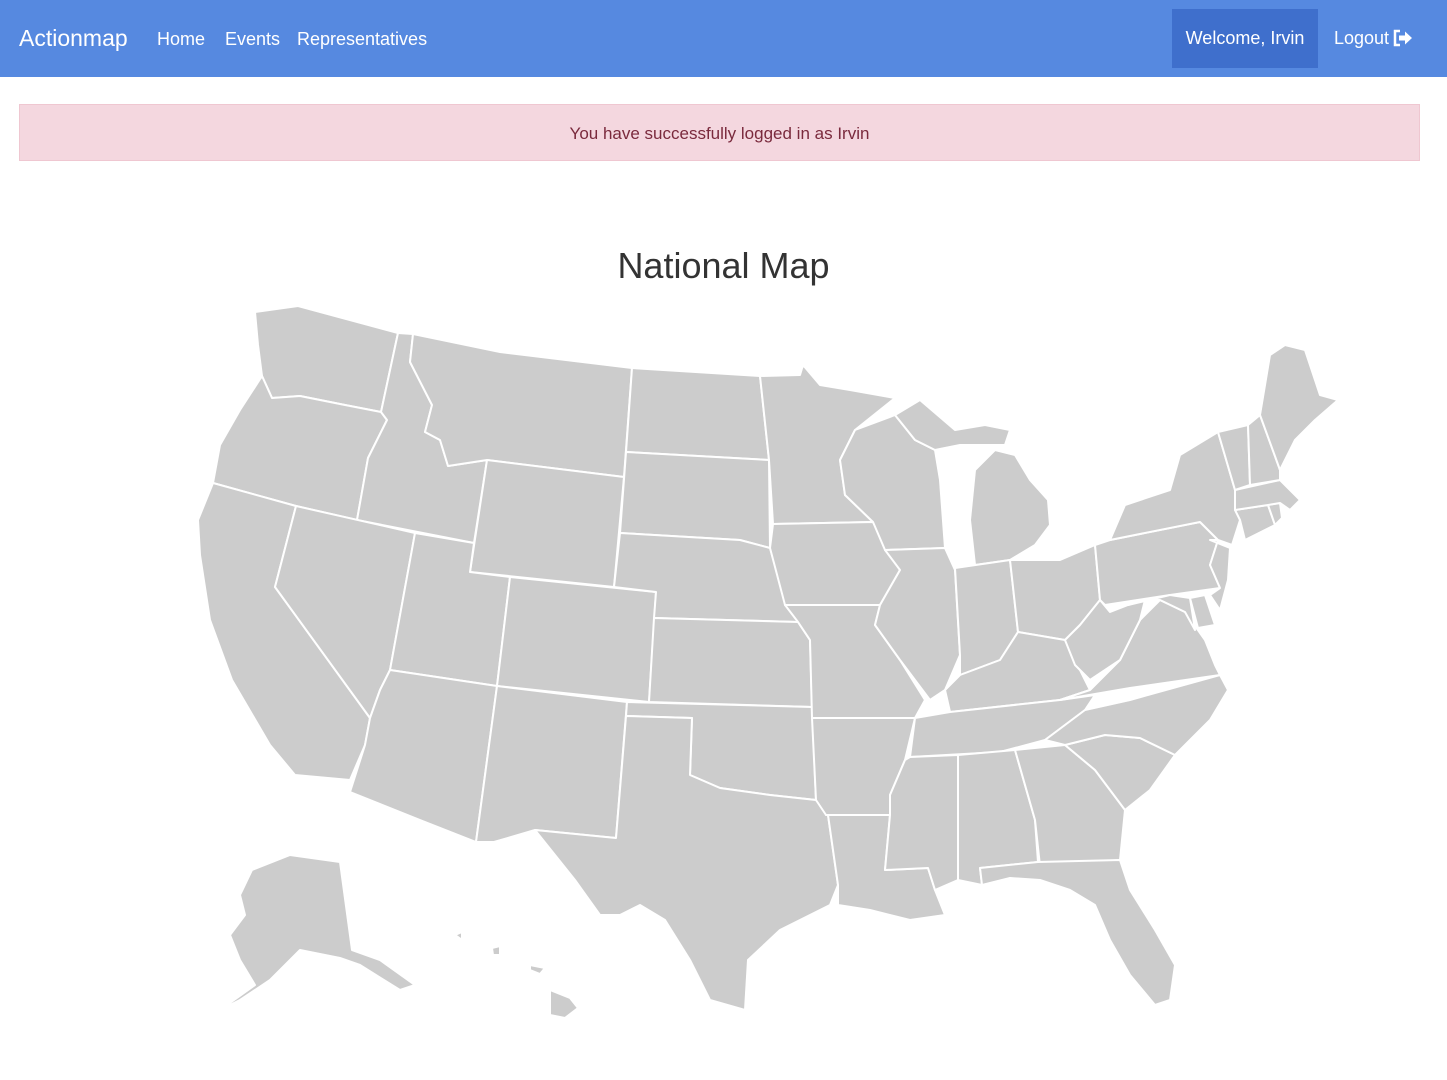 Image resolution: width=1447 pixels, height=1080 pixels. Describe the element at coordinates (730, 662) in the screenshot. I see `state-KS` at that location.